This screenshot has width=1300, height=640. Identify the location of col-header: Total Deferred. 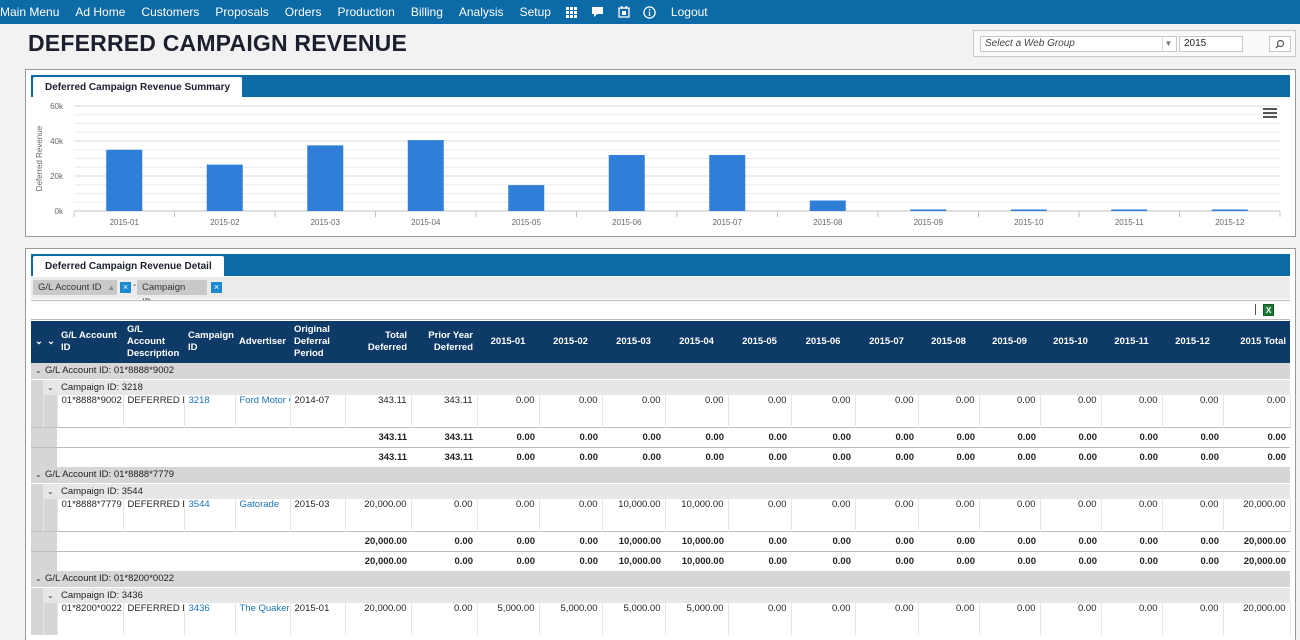
(378, 342).